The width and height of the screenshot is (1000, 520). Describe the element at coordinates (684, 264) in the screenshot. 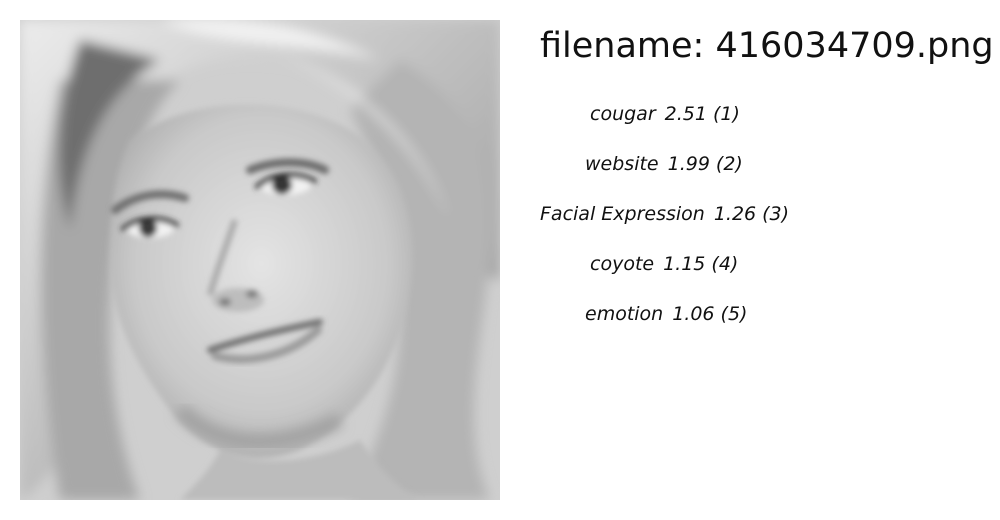

I see `label-score: 1.15` at that location.